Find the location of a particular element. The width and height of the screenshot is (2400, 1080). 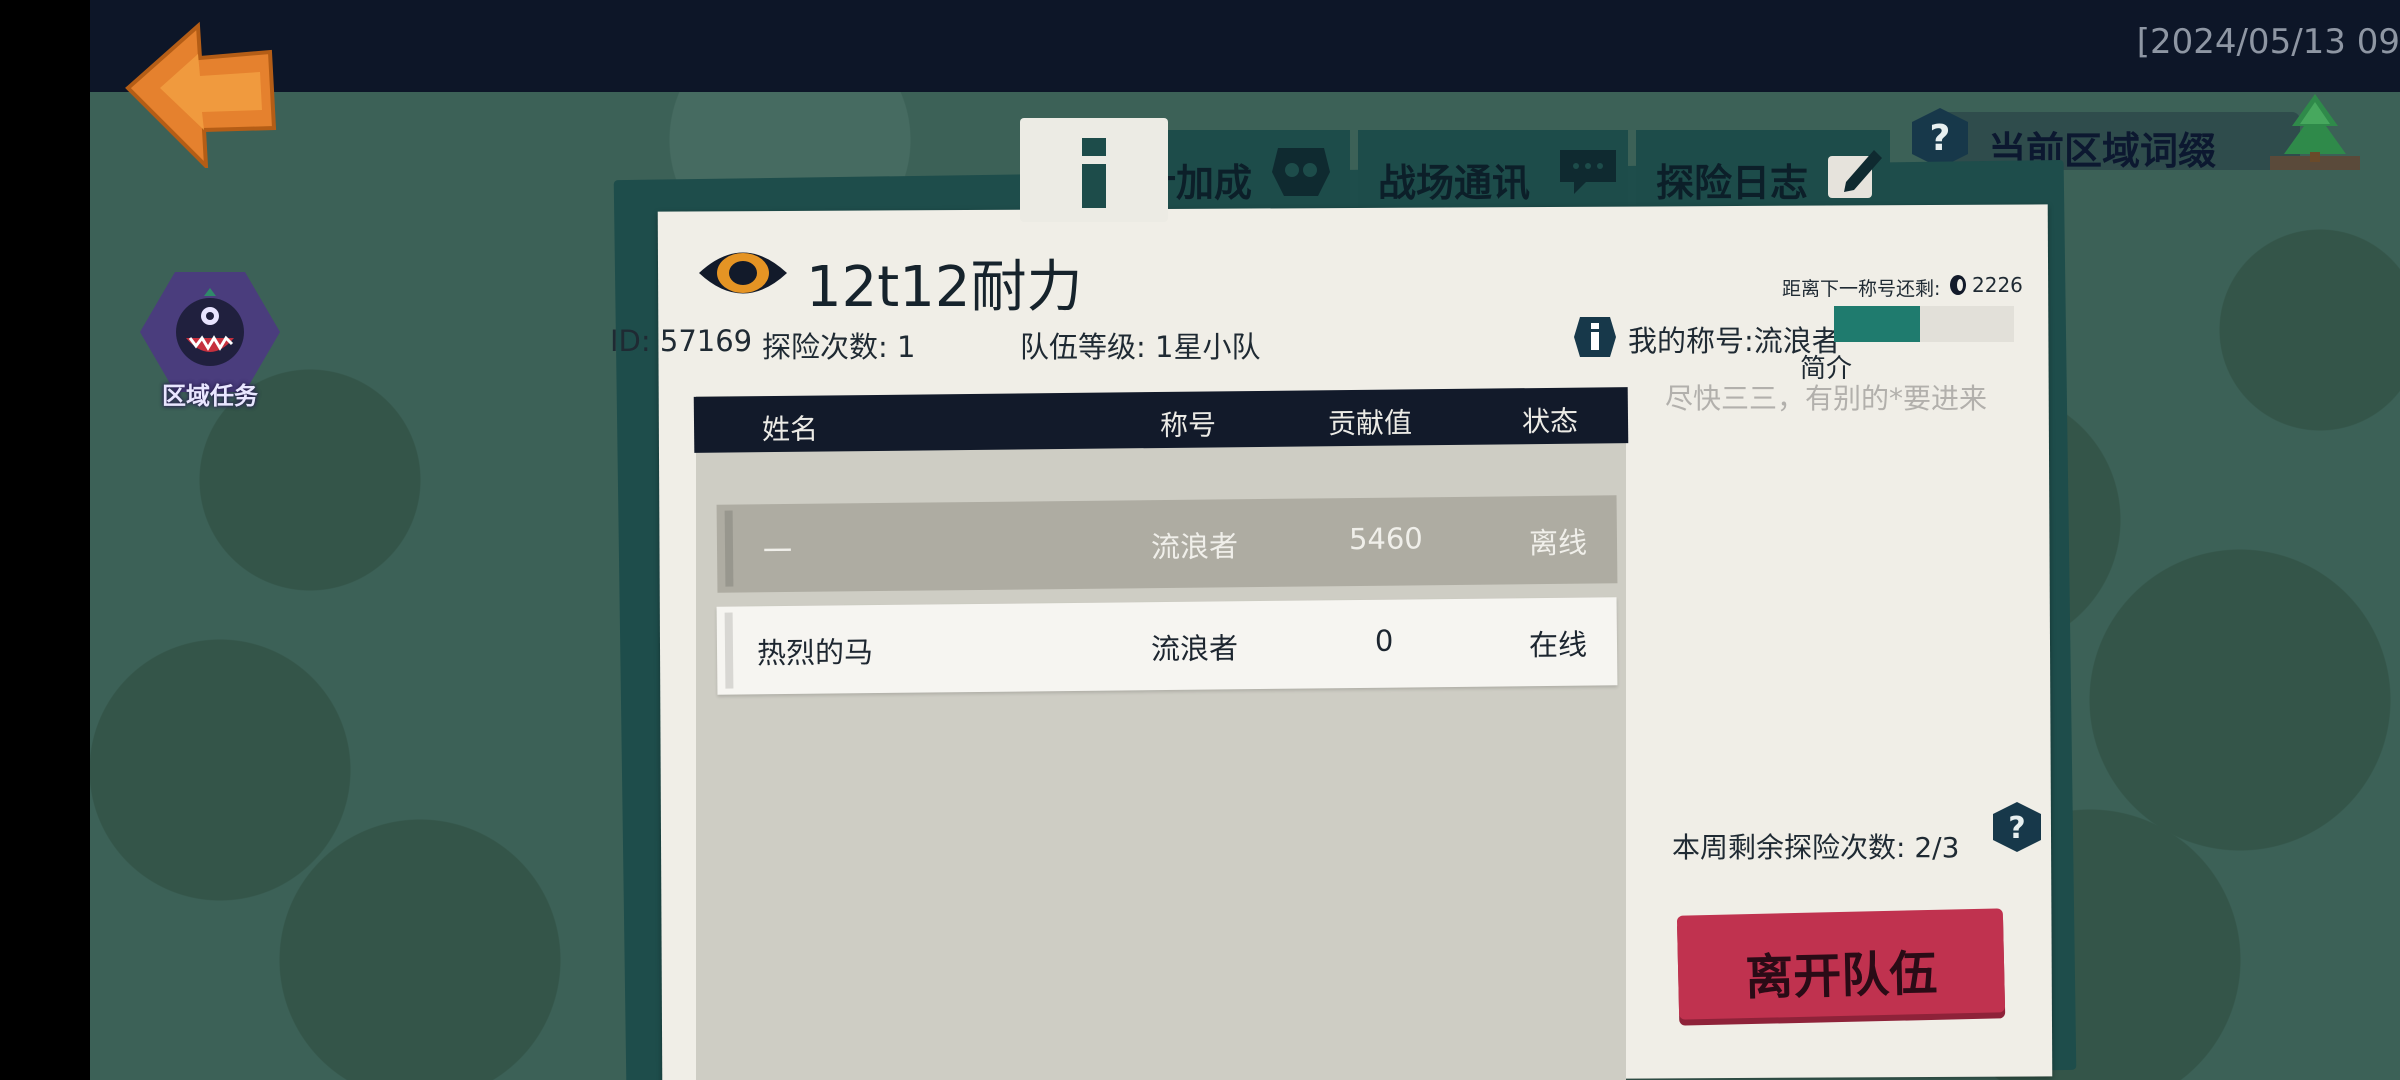

table-row: 一 流浪者 5460 离线 is located at coordinates (1167, 544).